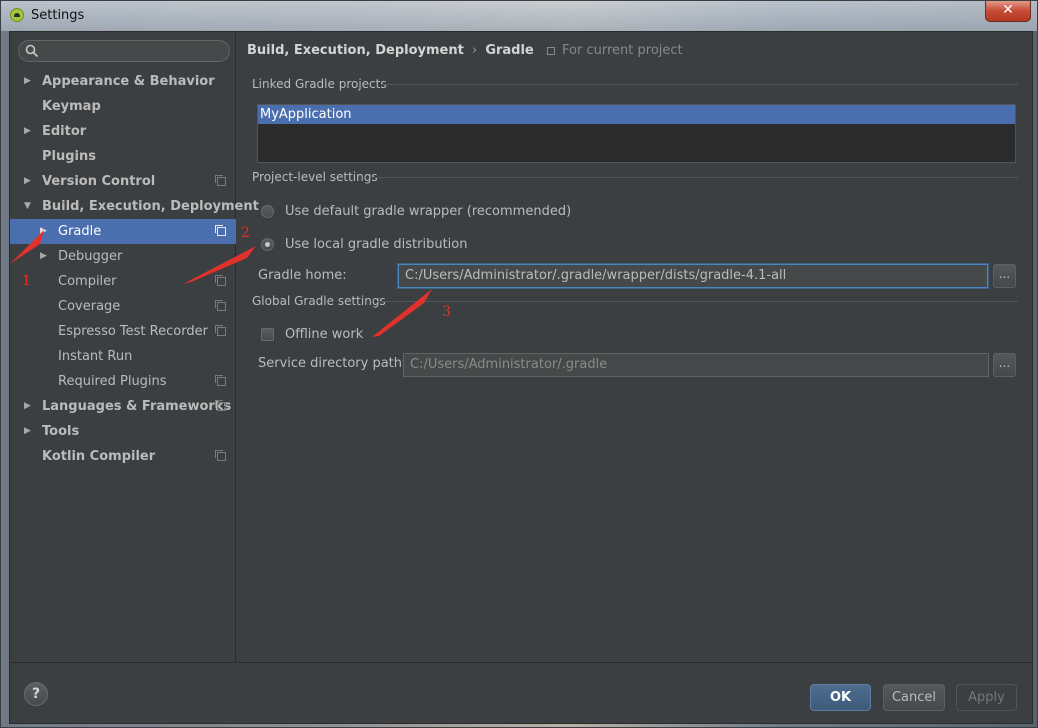  Describe the element at coordinates (123, 281) in the screenshot. I see `sidebar-item-compiler: Compiler` at that location.